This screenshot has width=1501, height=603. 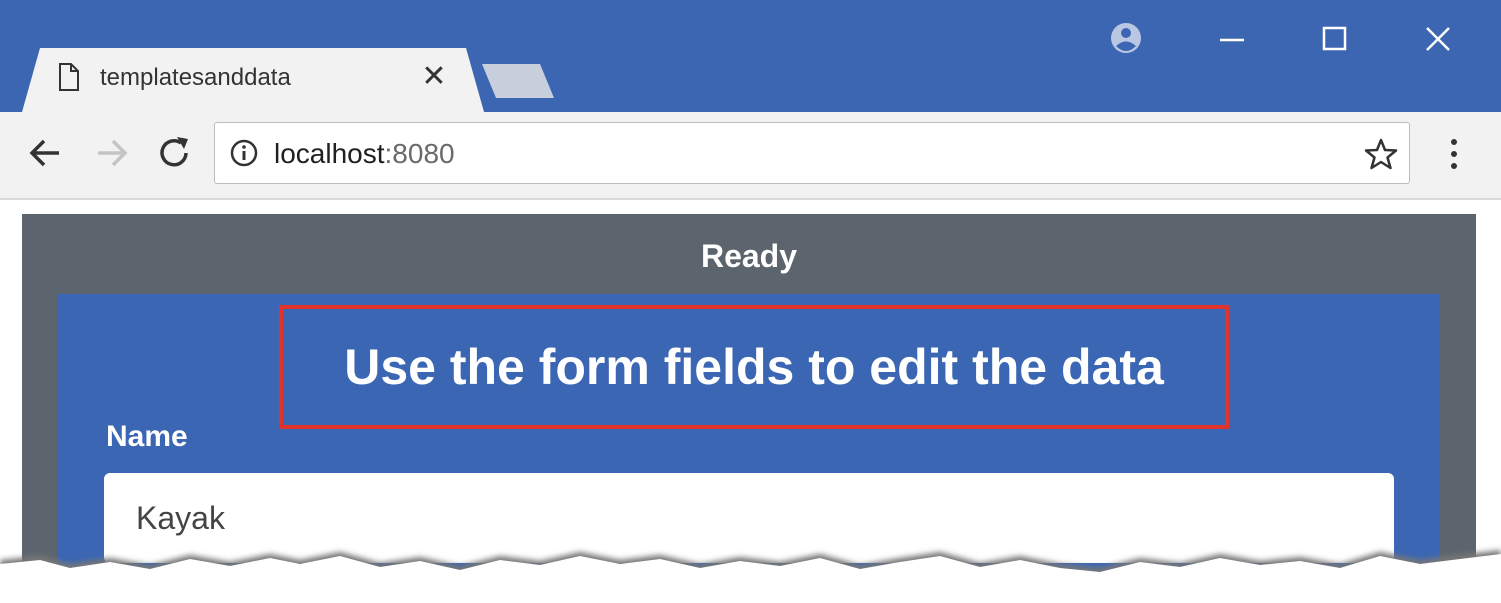 What do you see at coordinates (1438, 40) in the screenshot?
I see `close-icon` at bounding box center [1438, 40].